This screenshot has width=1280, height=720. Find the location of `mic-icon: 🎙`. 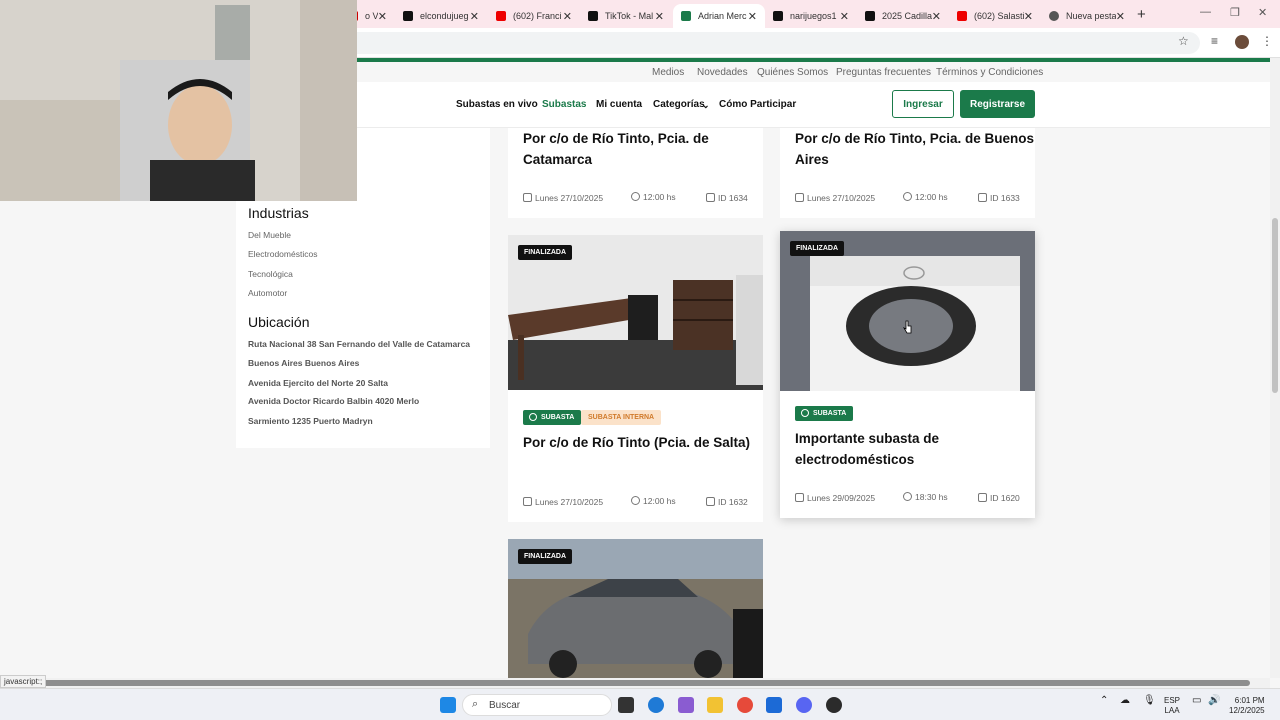

mic-icon: 🎙 is located at coordinates (1149, 701).